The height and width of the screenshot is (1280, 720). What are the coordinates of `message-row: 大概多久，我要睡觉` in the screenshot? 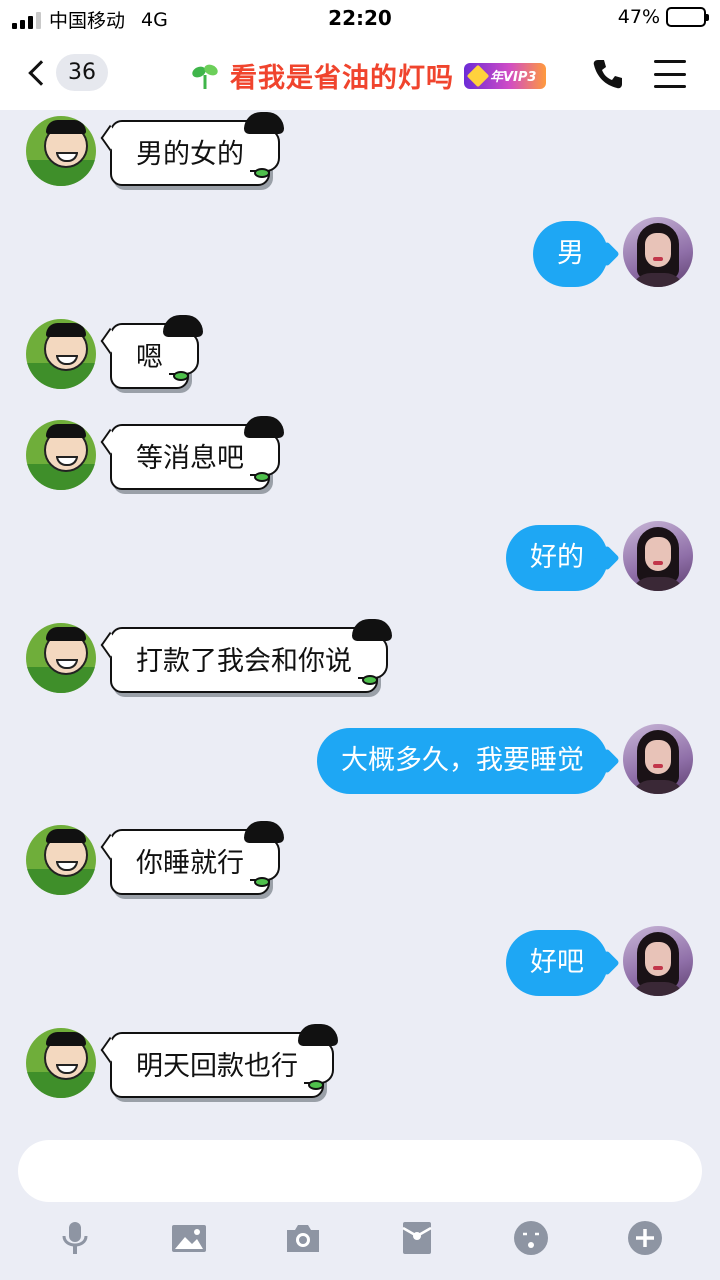 It's located at (360, 768).